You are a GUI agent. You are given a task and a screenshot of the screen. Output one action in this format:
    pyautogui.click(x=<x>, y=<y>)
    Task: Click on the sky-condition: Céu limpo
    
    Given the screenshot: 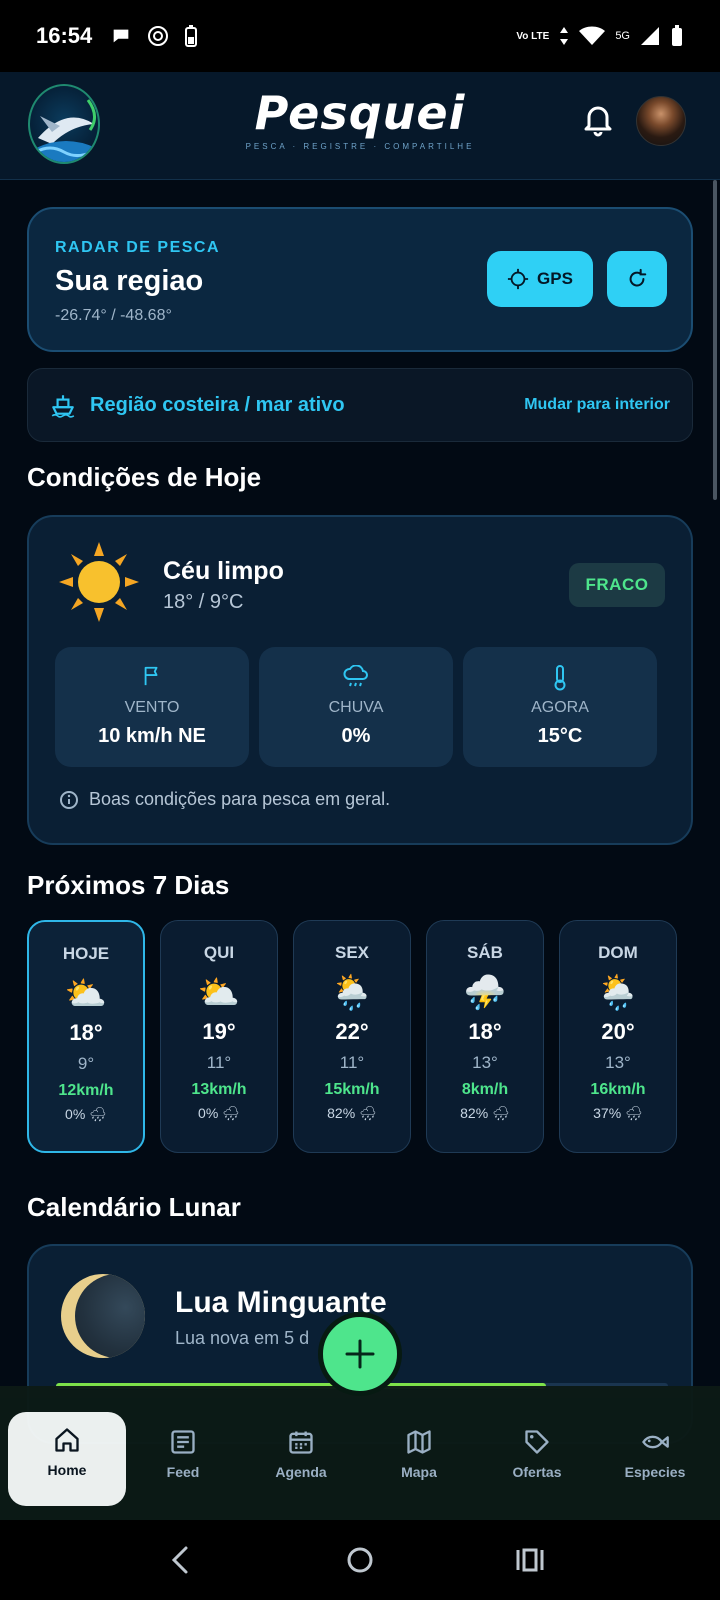 What is the action you would take?
    pyautogui.click(x=223, y=571)
    